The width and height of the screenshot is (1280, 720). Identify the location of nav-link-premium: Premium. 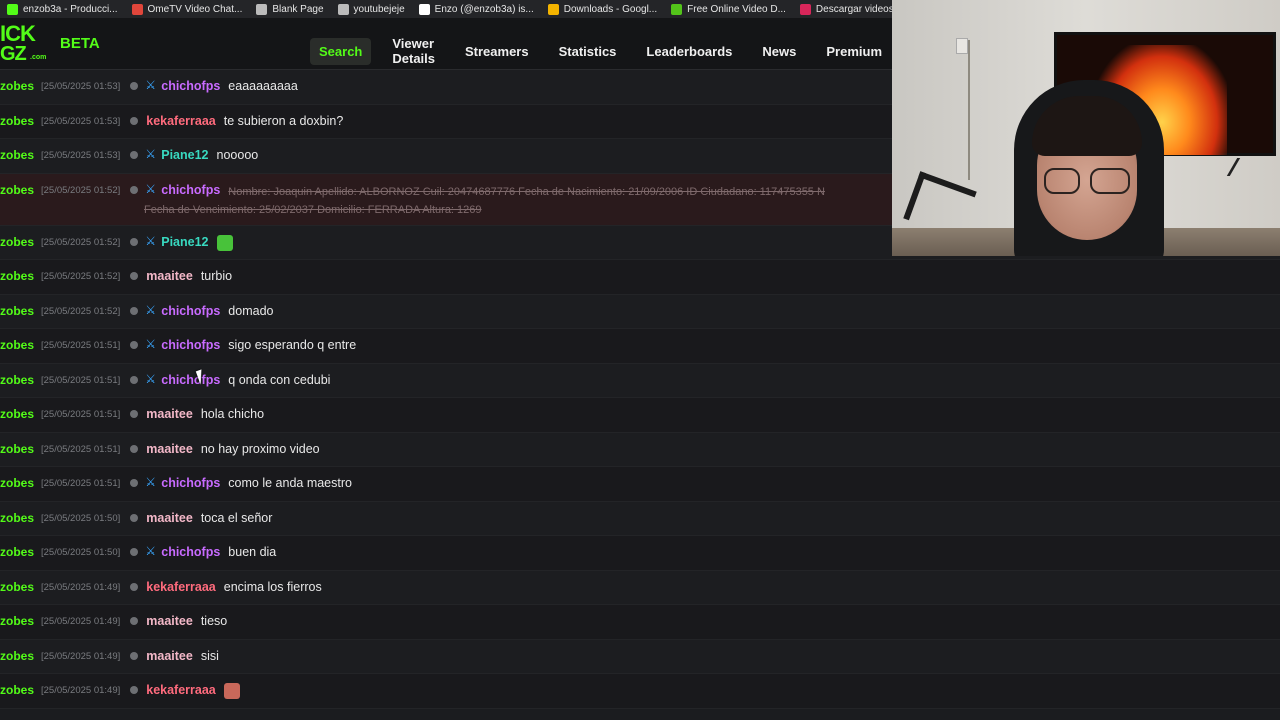
(854, 51).